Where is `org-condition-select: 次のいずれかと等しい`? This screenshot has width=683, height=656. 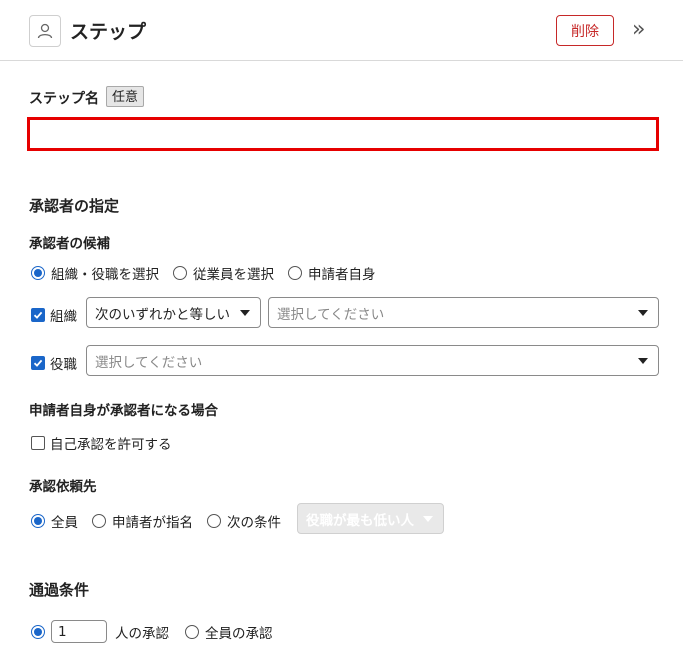
org-condition-select: 次のいずれかと等しい is located at coordinates (173, 312).